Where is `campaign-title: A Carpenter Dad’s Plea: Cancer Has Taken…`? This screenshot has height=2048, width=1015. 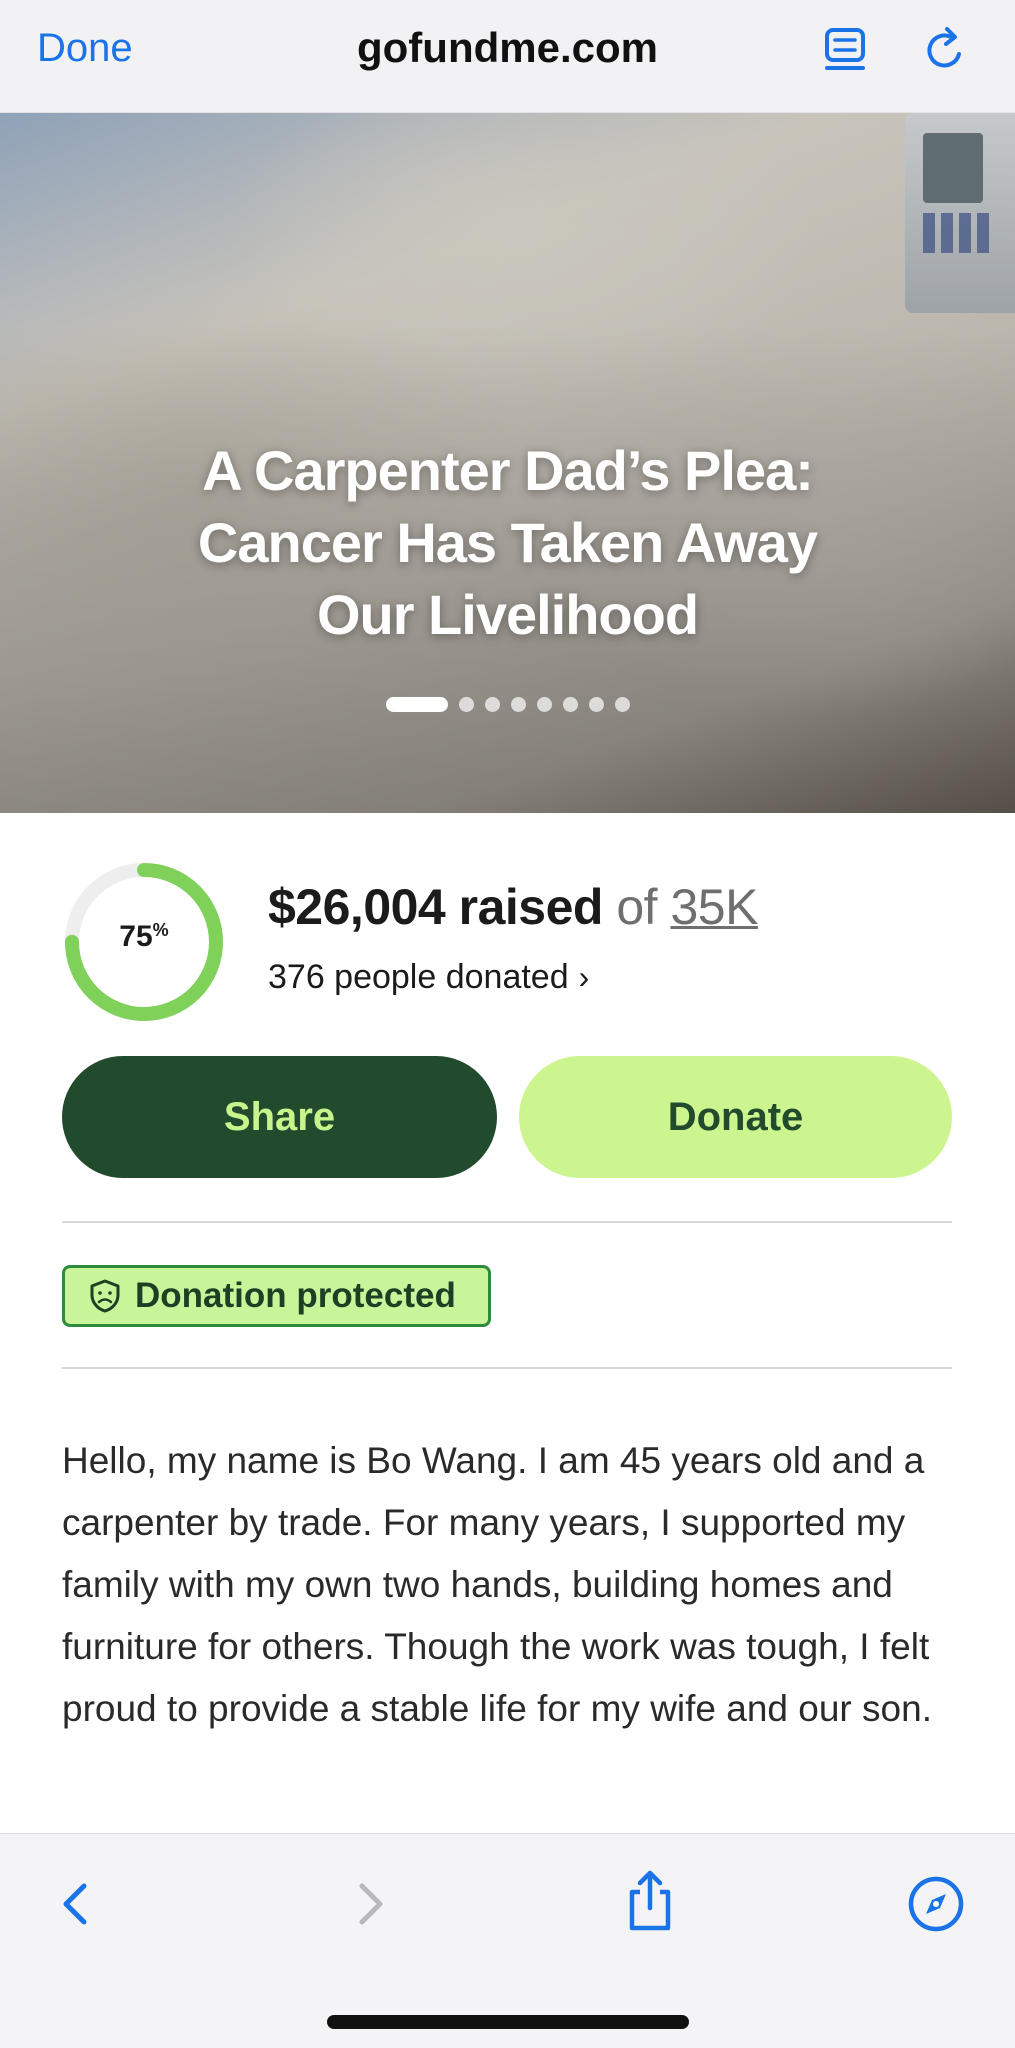 campaign-title: A Carpenter Dad’s Plea: Cancer Has Taken… is located at coordinates (507, 542).